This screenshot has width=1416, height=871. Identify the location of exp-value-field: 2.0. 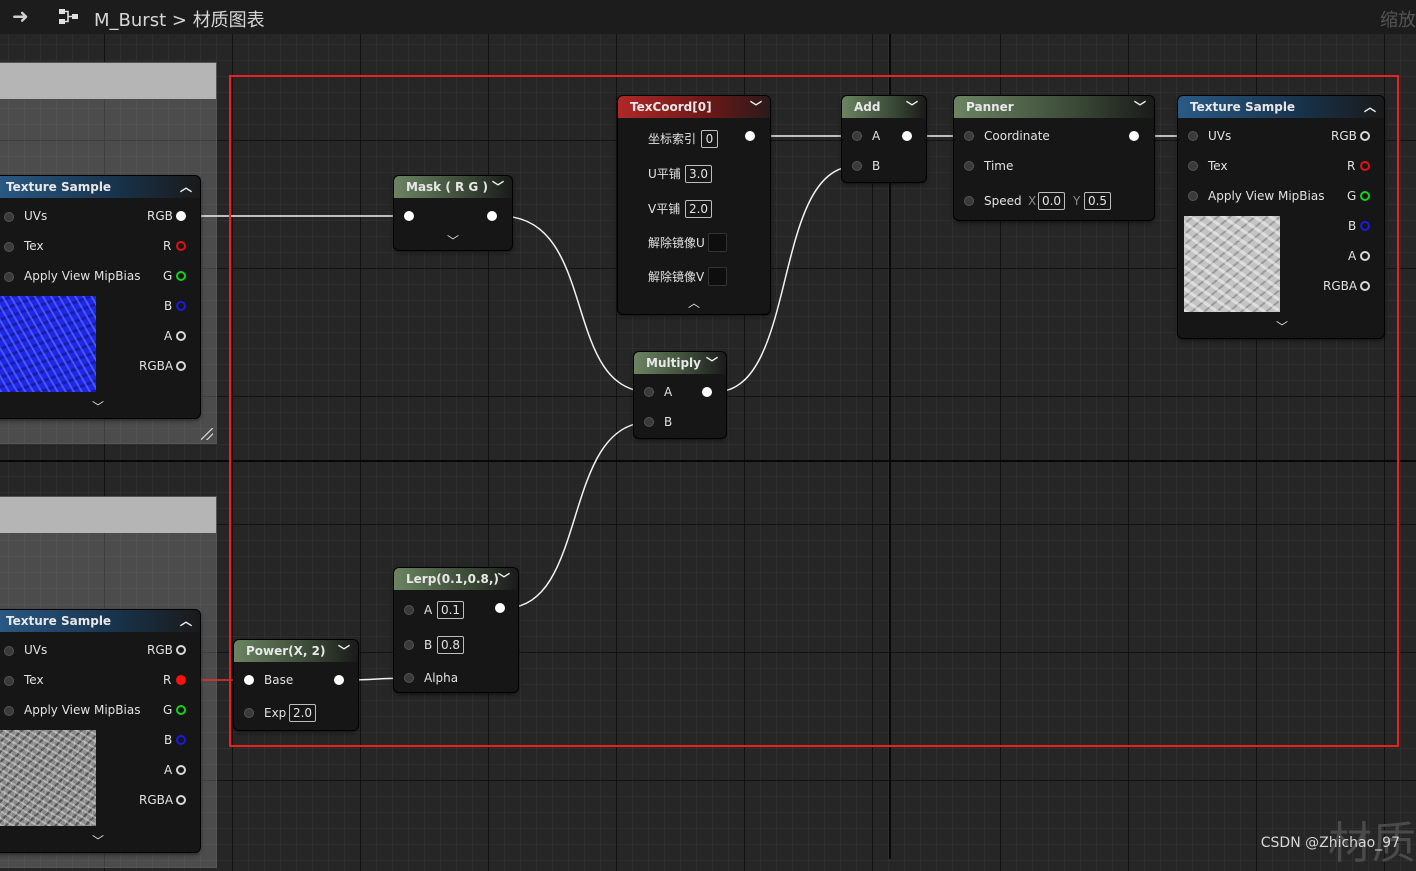
(302, 713).